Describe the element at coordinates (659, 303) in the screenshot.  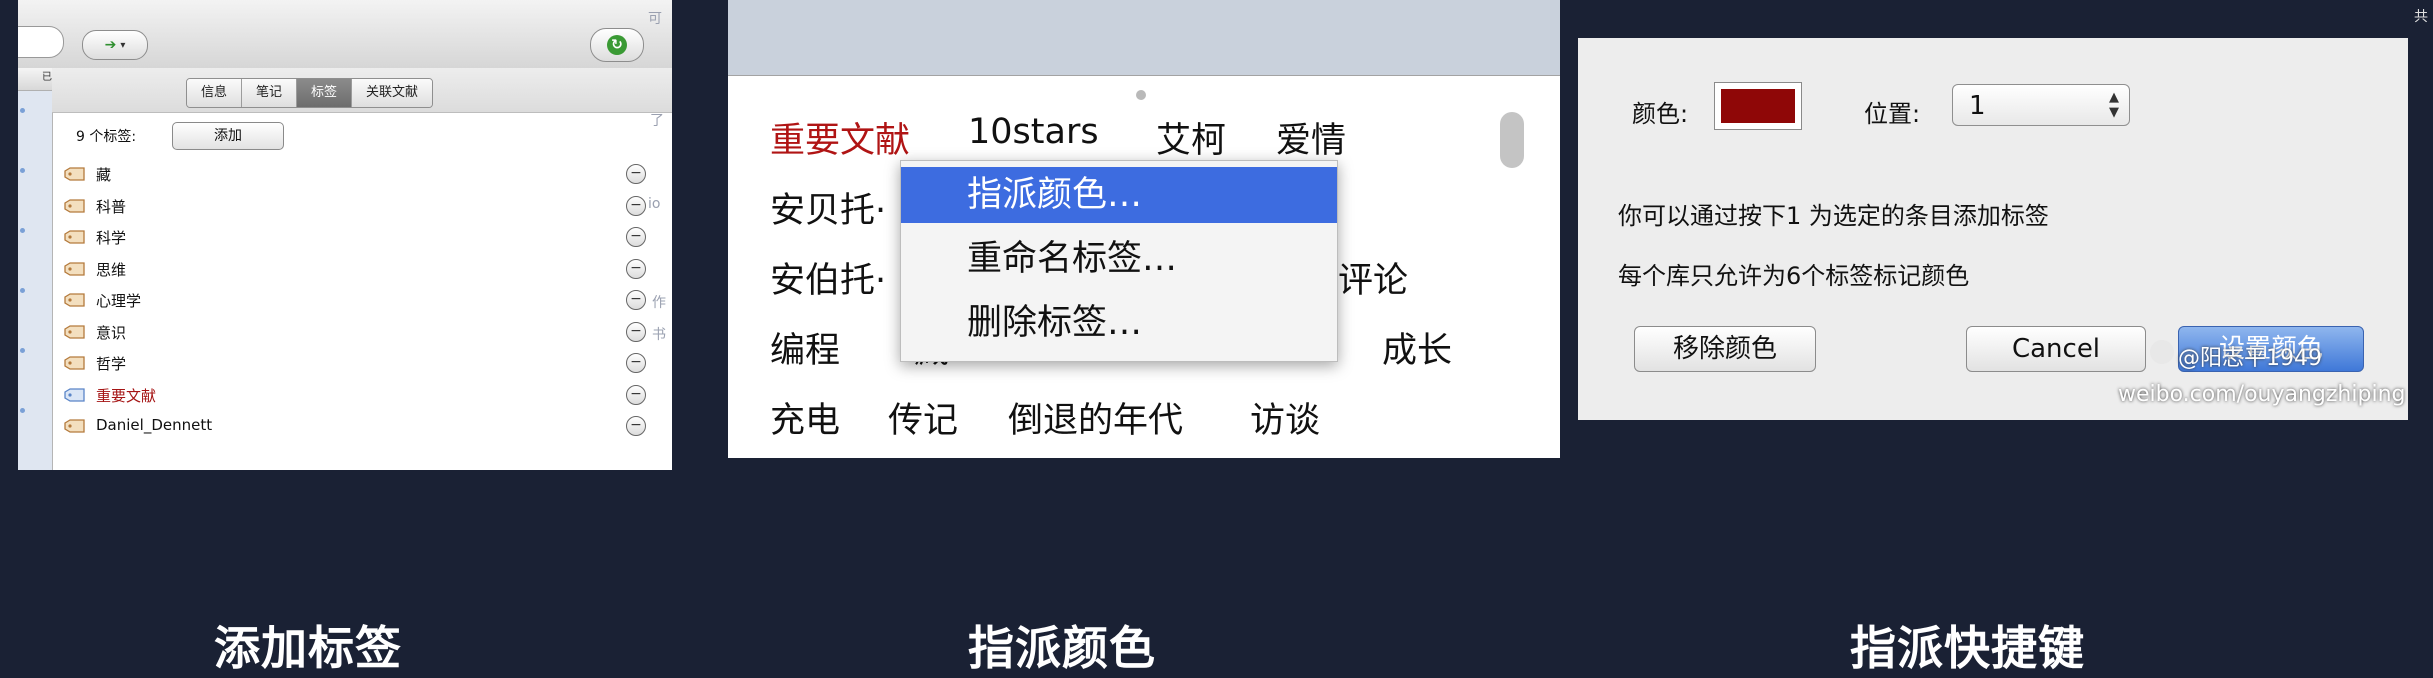
I see `background-text: 作` at that location.